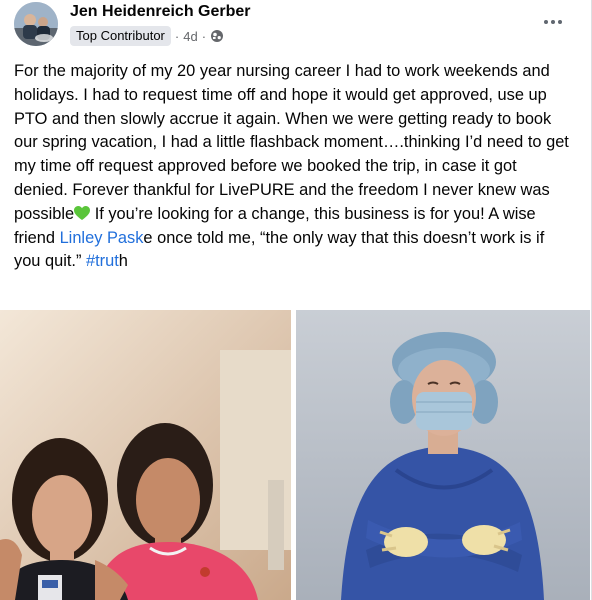 Image resolution: width=592 pixels, height=600 pixels. What do you see at coordinates (102, 261) in the screenshot?
I see `hashtag-truth: #trut` at bounding box center [102, 261].